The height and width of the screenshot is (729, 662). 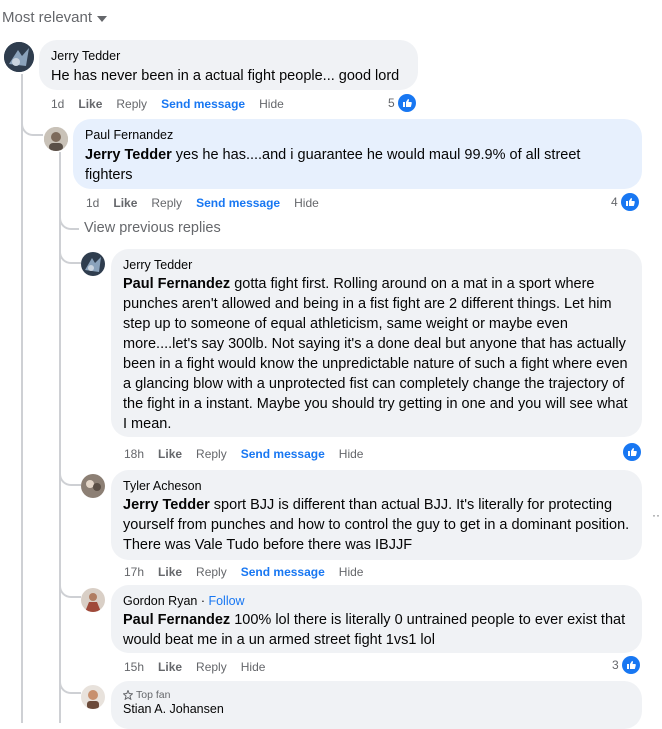 I want to click on comment-author: Tyler Acheson, so click(x=376, y=486).